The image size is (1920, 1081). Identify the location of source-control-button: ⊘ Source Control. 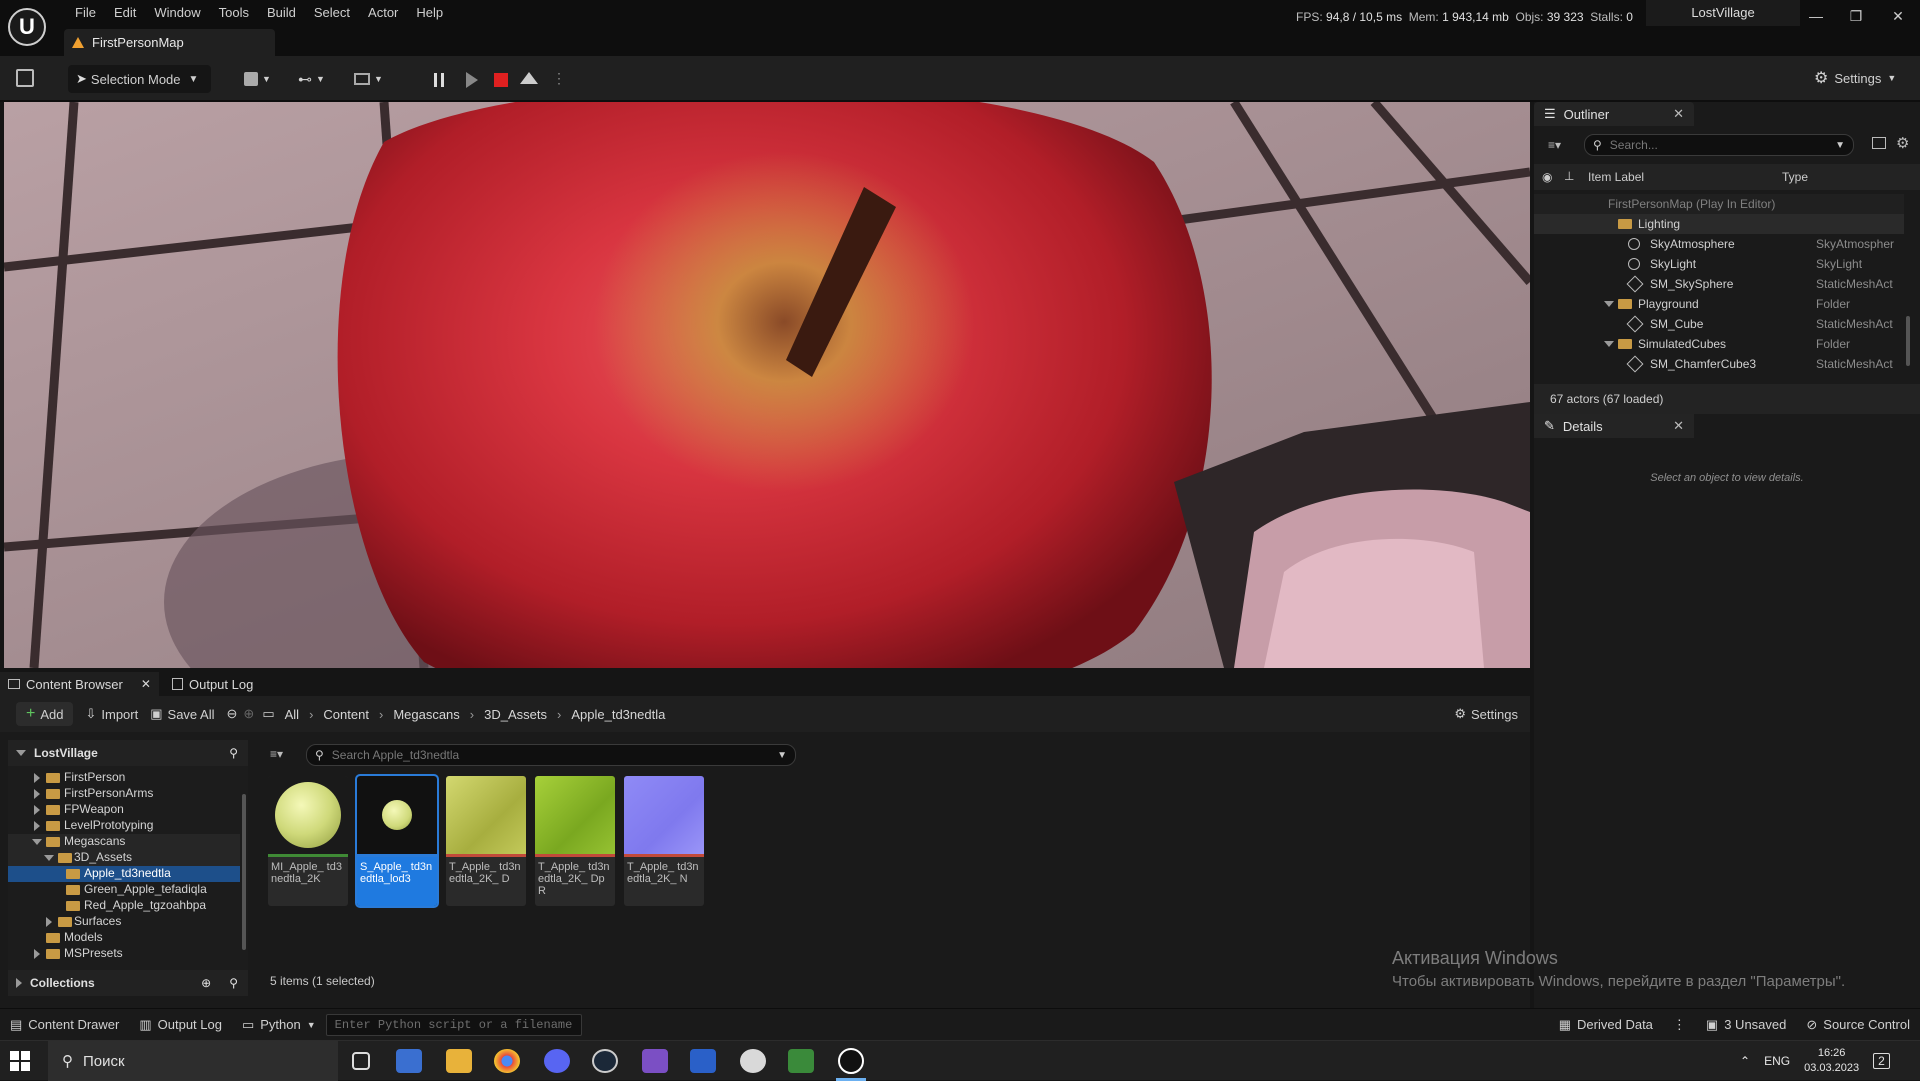
(1858, 1025).